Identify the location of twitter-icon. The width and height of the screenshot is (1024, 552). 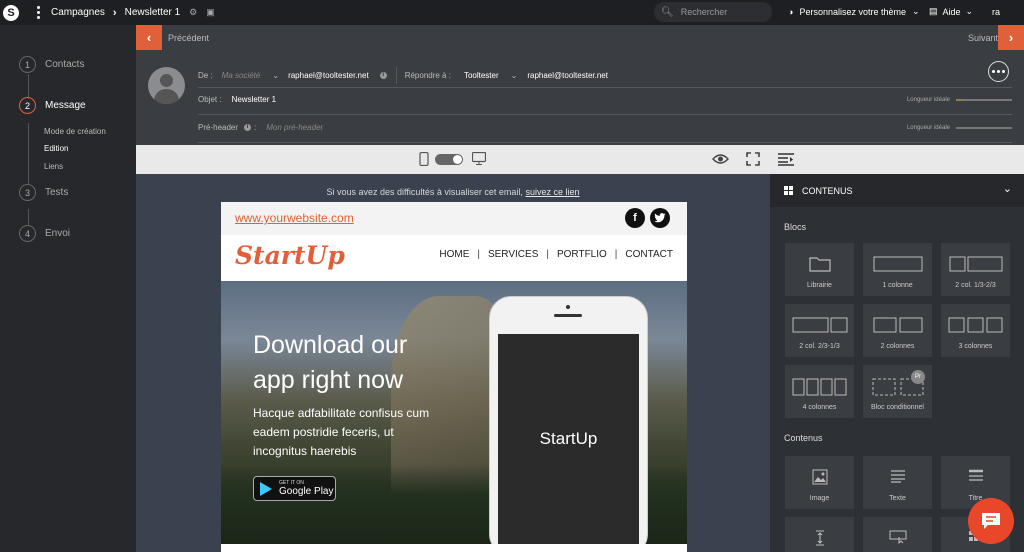
(660, 218).